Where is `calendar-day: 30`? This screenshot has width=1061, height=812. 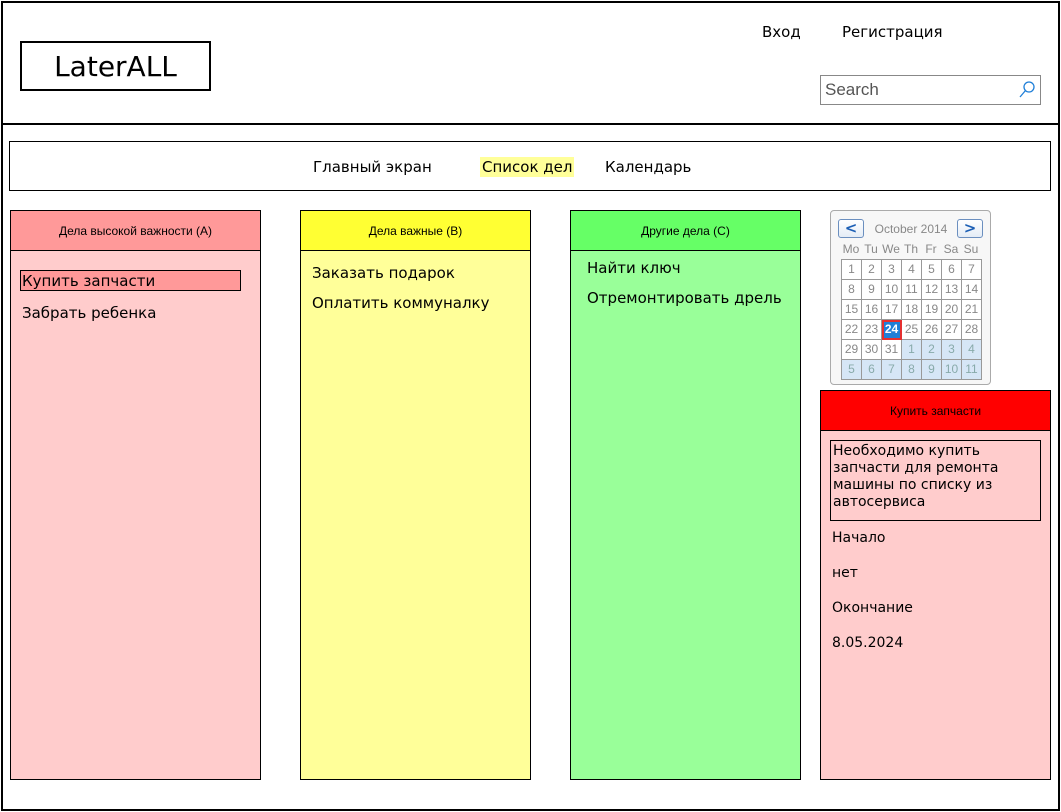 calendar-day: 30 is located at coordinates (872, 350).